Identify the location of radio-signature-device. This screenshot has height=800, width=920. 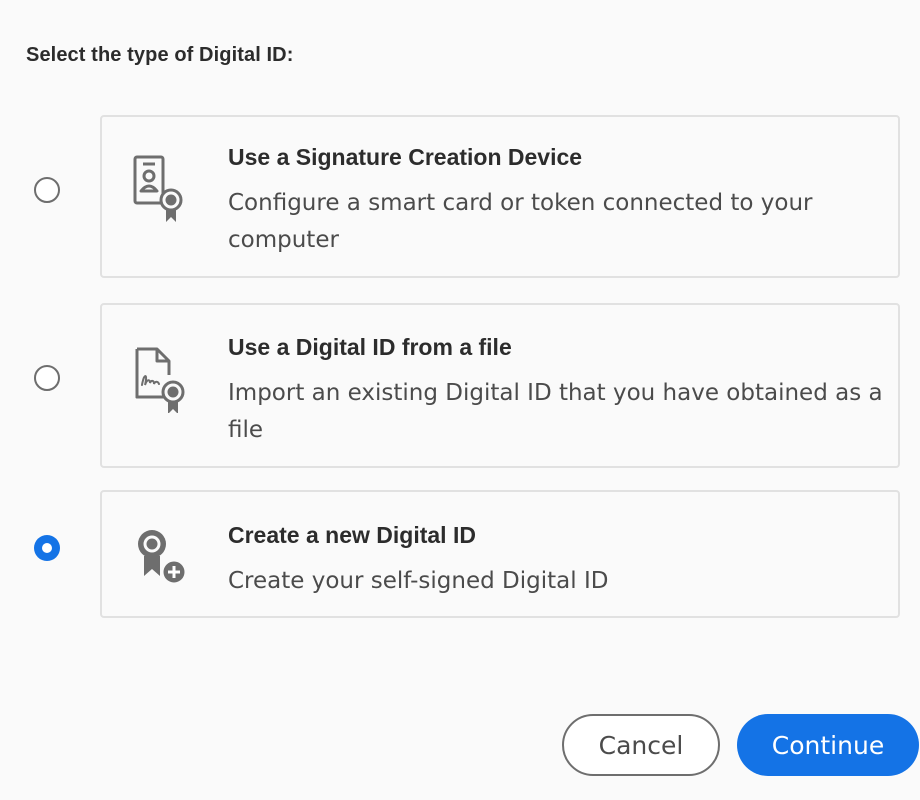
(47, 190).